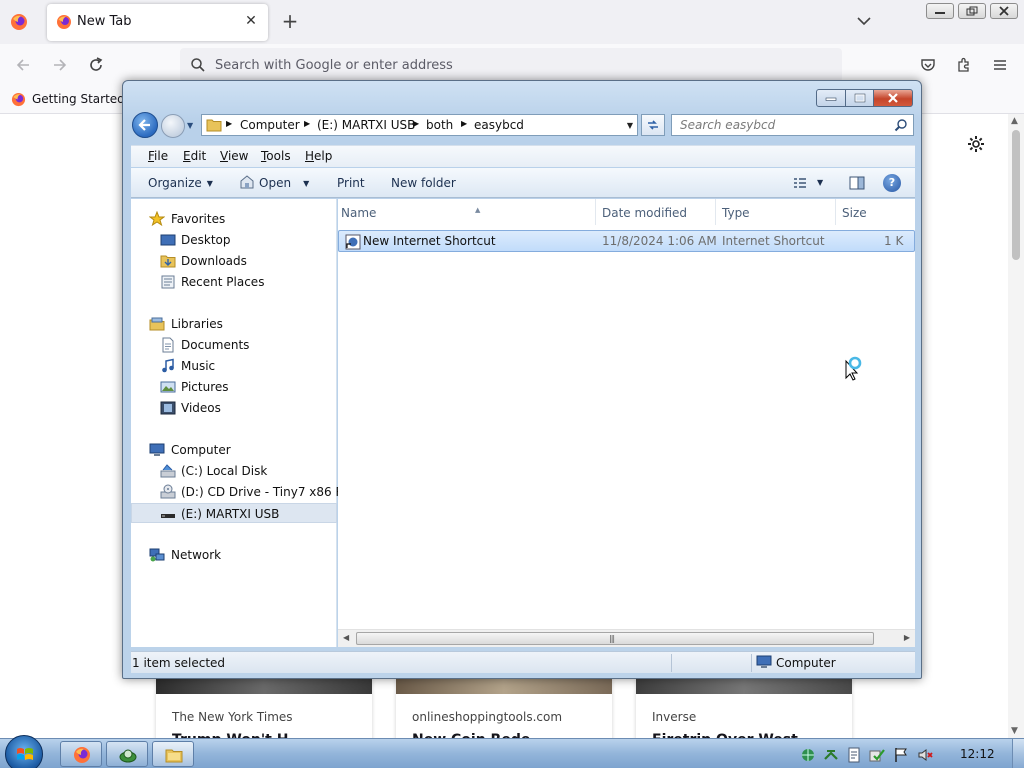  What do you see at coordinates (439, 125) in the screenshot?
I see `breadcrumb-both: both` at bounding box center [439, 125].